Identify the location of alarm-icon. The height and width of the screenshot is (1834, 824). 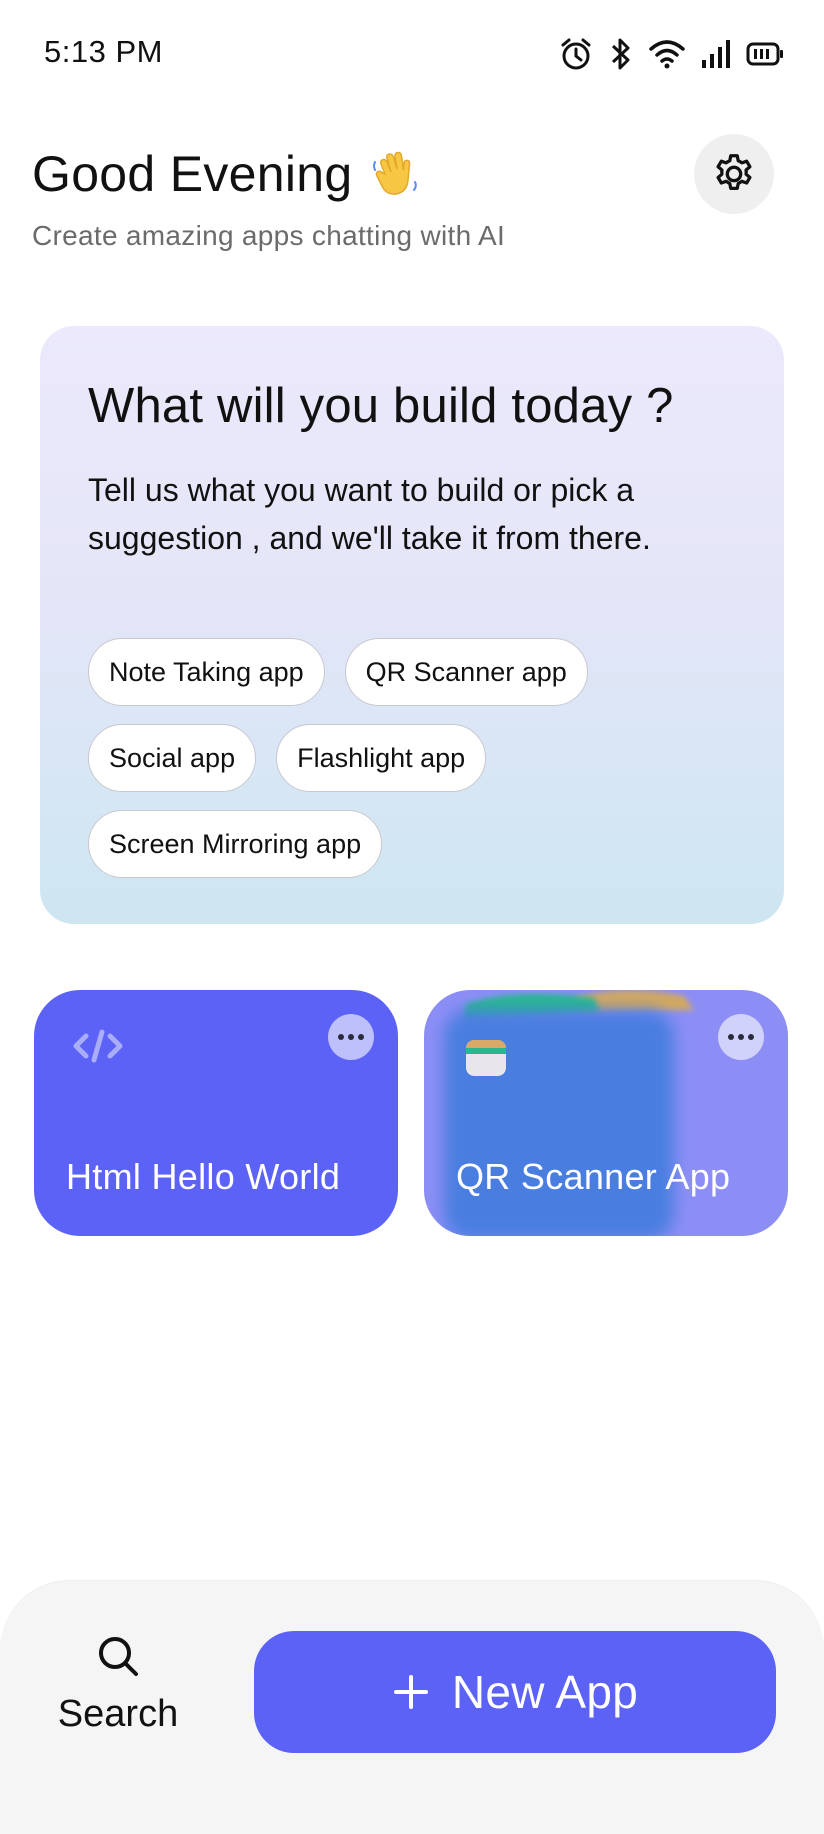
(576, 54).